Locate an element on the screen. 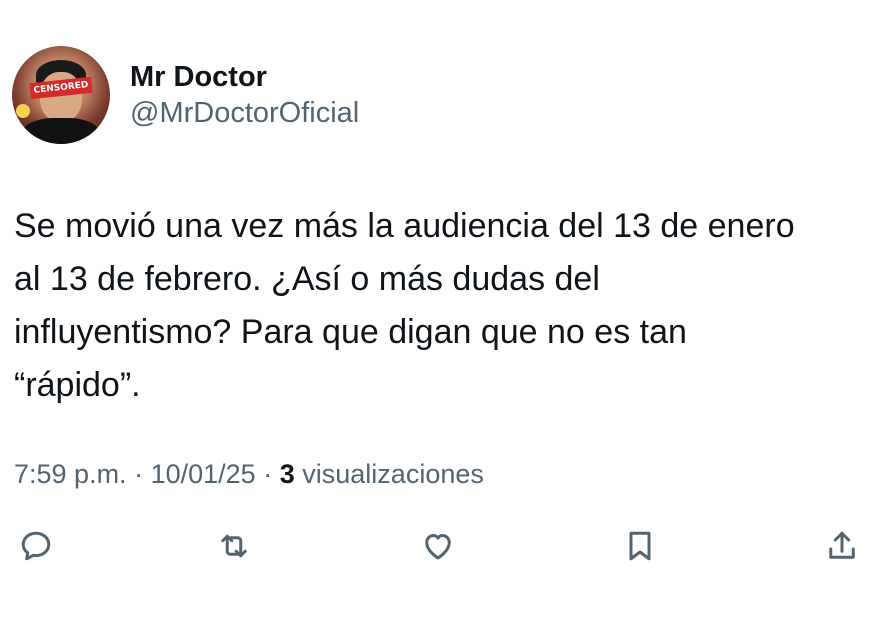 Image resolution: width=878 pixels, height=620 pixels. retweet-button is located at coordinates (234, 546).